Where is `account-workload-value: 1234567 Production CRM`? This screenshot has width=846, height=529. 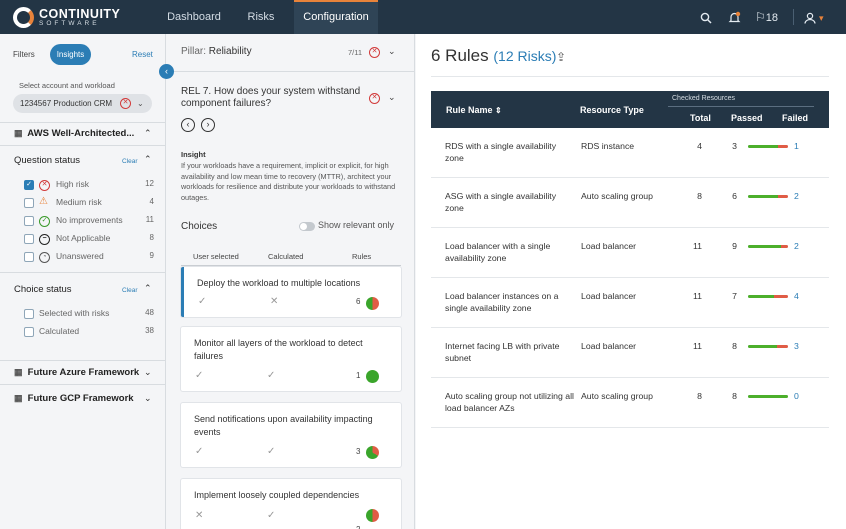
account-workload-value: 1234567 Production CRM is located at coordinates (66, 103).